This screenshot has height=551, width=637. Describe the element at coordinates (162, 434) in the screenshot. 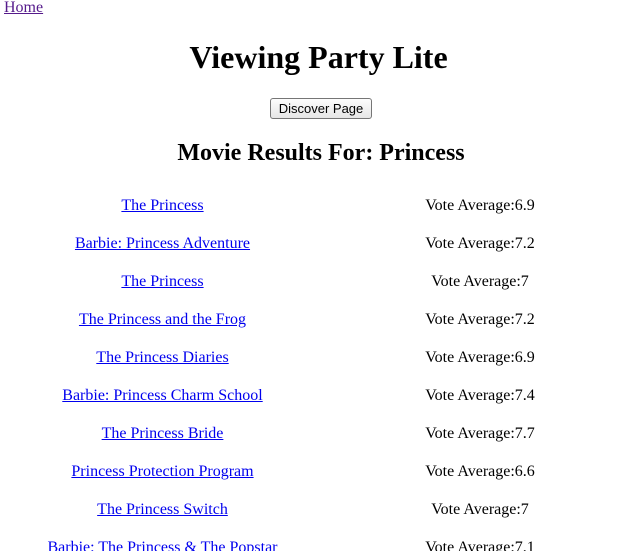

I see `movie-link: The Princess Bride` at that location.